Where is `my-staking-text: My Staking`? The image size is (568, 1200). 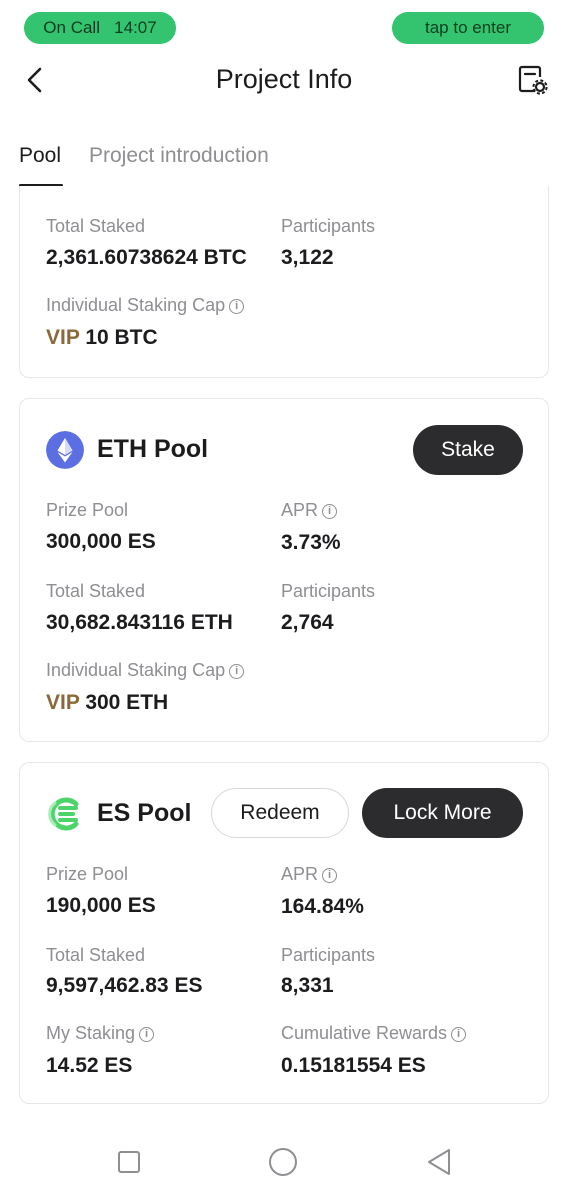
my-staking-text: My Staking is located at coordinates (91, 1033).